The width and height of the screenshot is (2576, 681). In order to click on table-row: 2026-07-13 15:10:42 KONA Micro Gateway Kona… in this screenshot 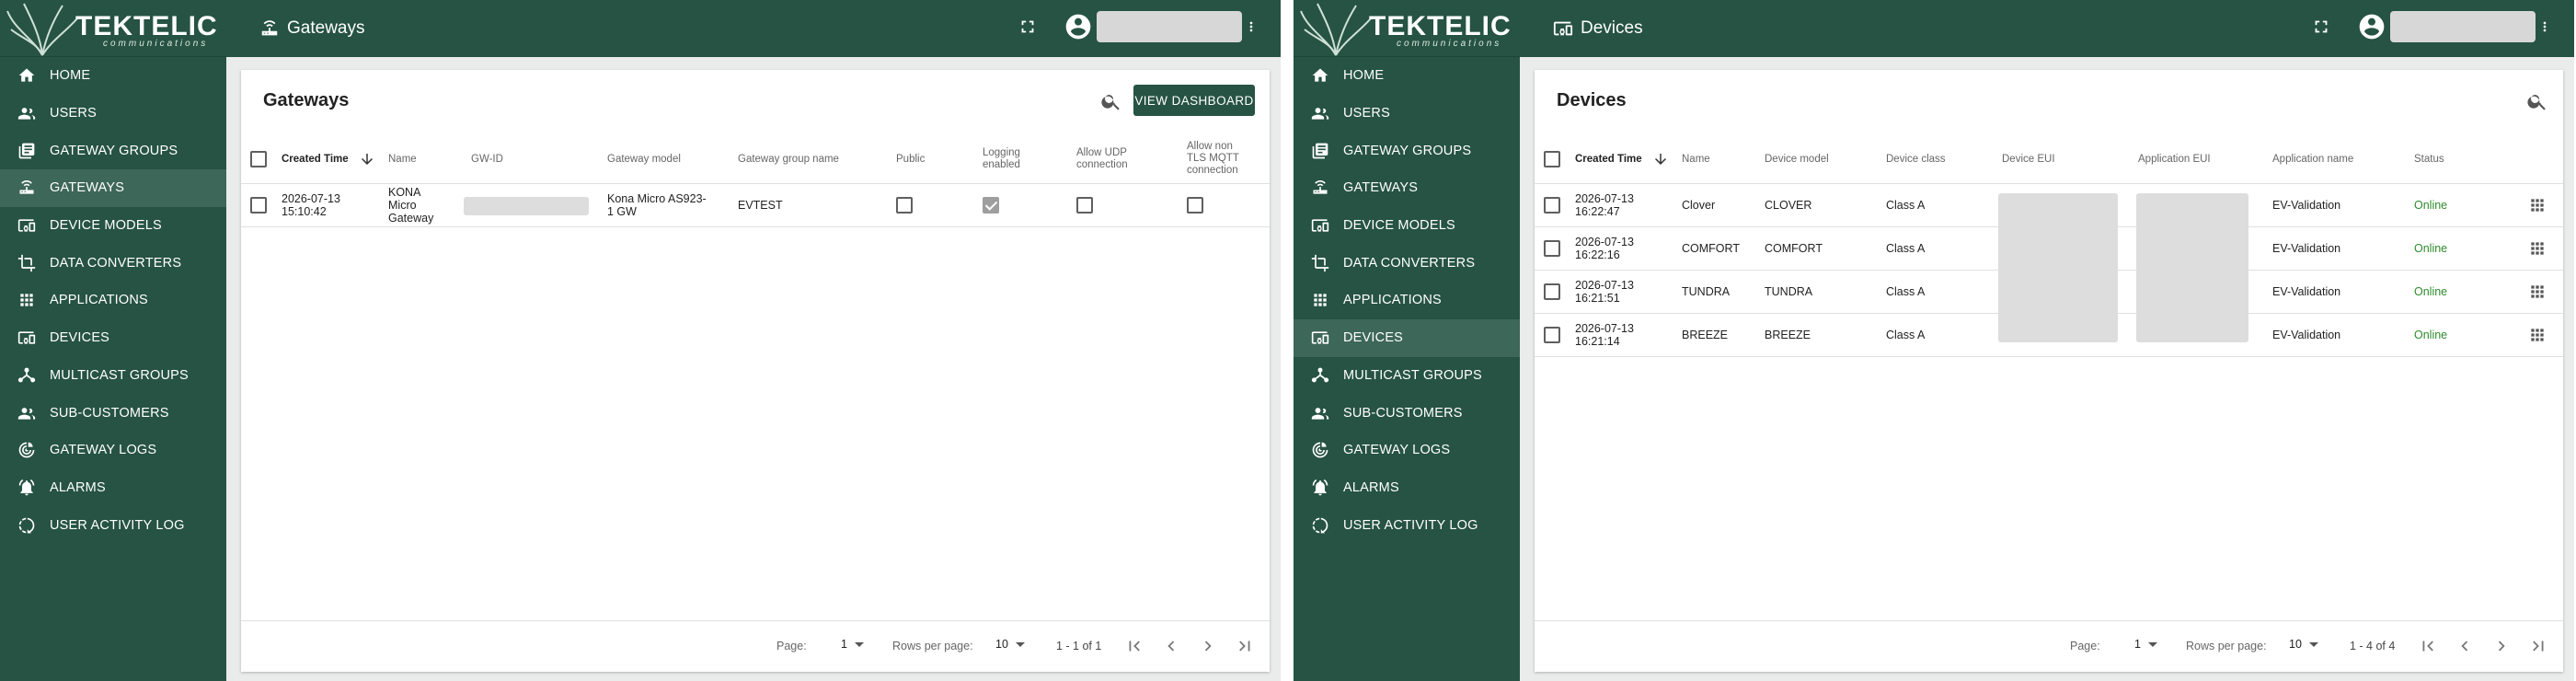, I will do `click(755, 205)`.